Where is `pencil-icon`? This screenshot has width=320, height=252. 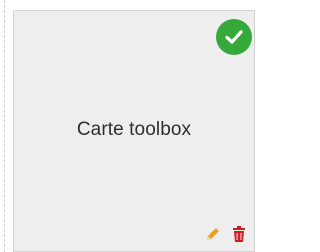
pencil-icon is located at coordinates (213, 234).